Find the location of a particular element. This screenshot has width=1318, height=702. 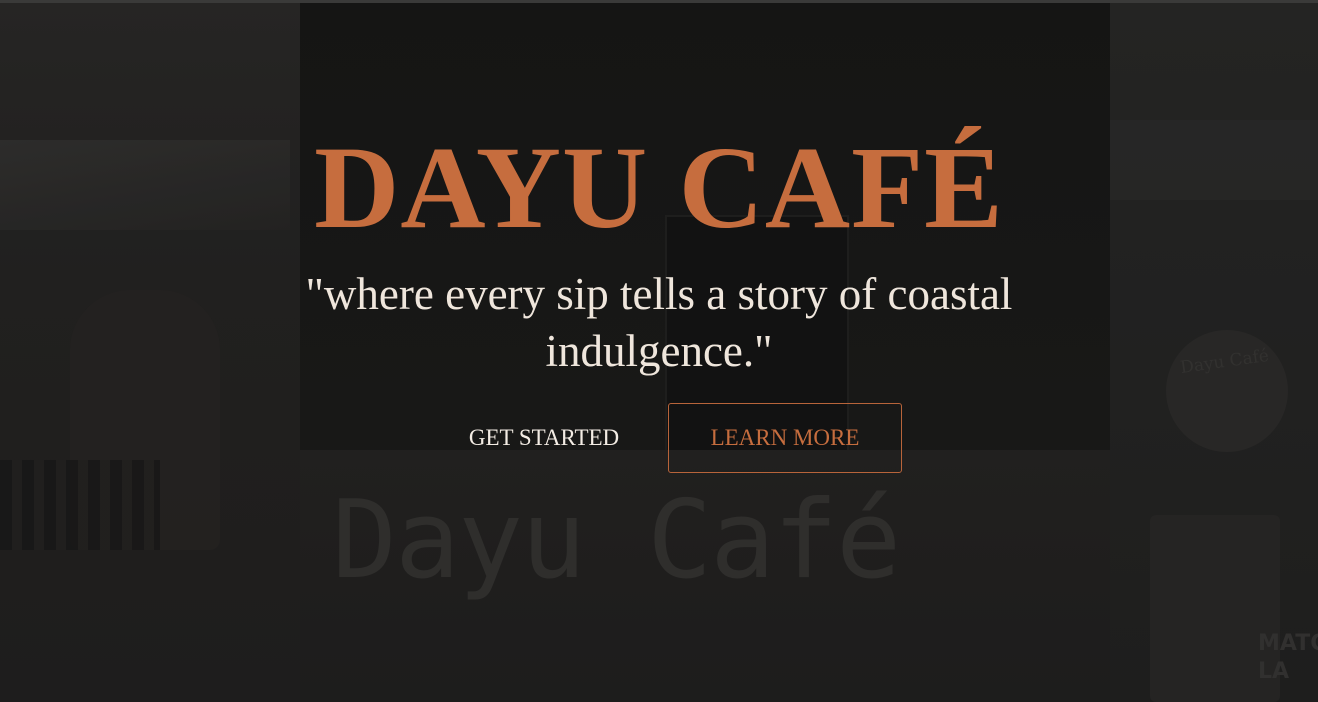

hero-title: DAYU CAFÉ is located at coordinates (659, 187).